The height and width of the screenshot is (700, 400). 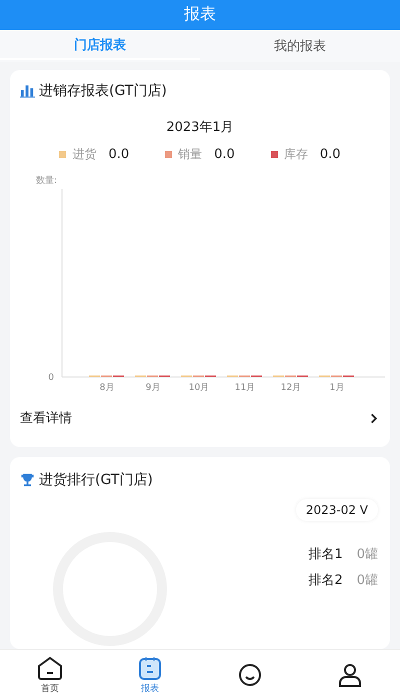 What do you see at coordinates (107, 388) in the screenshot?
I see `category-label: 8月` at bounding box center [107, 388].